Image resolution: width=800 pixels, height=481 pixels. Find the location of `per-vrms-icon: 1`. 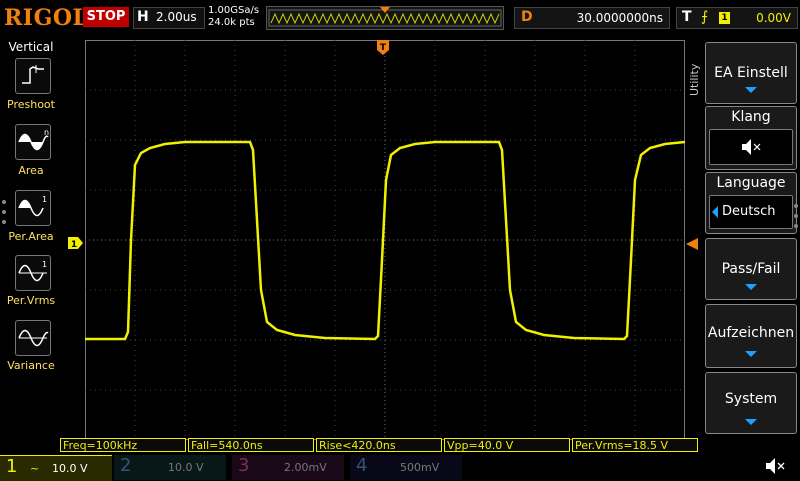

per-vrms-icon: 1 is located at coordinates (32, 271).